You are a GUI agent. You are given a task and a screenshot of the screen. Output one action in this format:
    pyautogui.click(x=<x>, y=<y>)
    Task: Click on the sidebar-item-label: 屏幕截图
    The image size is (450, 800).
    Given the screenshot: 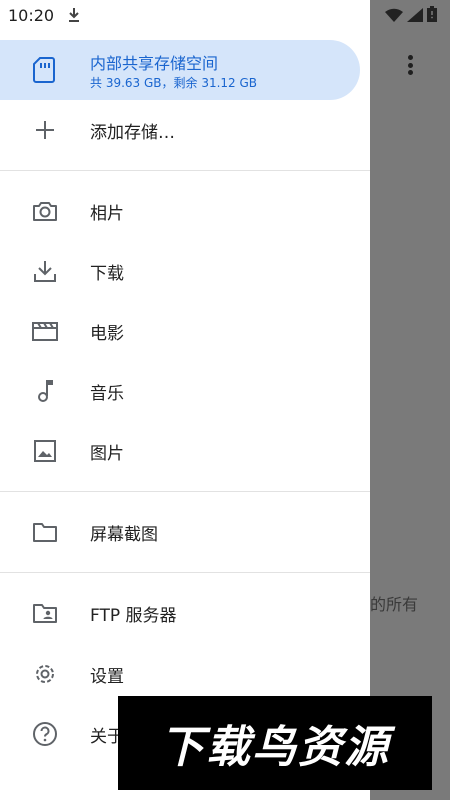 What is the action you would take?
    pyautogui.click(x=124, y=534)
    